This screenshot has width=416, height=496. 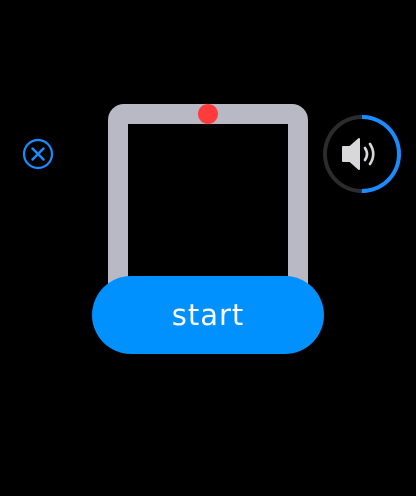 What do you see at coordinates (208, 315) in the screenshot?
I see `start-button: start` at bounding box center [208, 315].